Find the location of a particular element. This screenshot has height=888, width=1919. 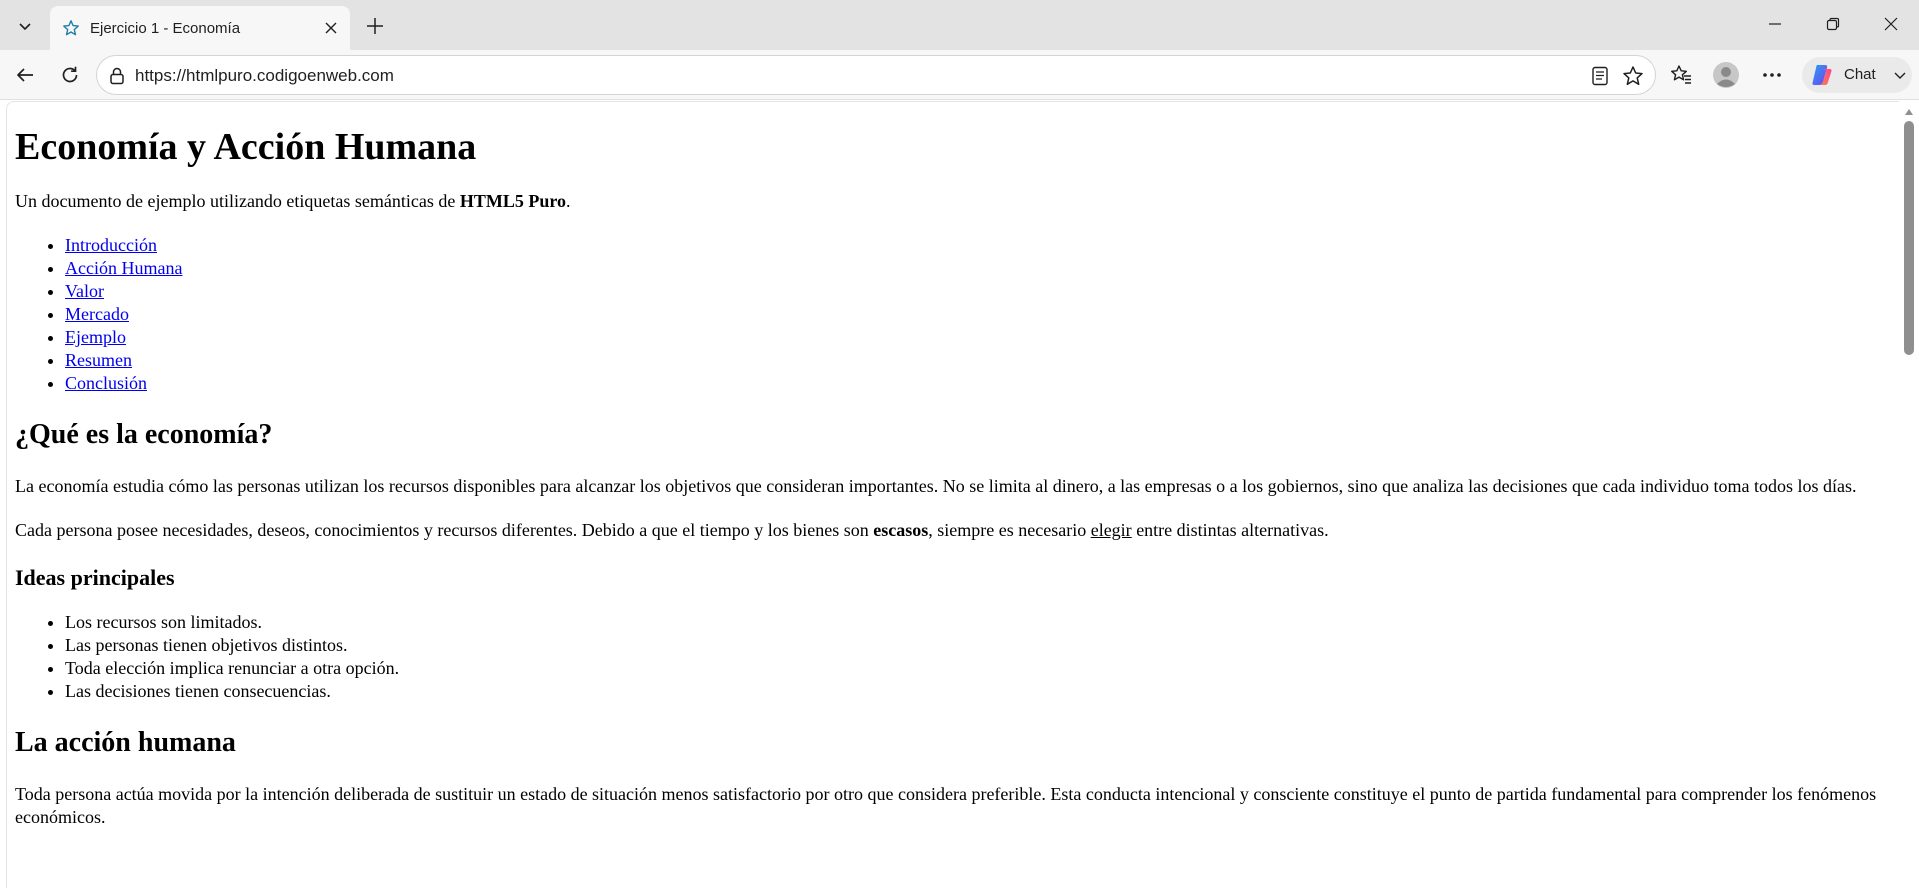

minimize-icon is located at coordinates (1775, 24).